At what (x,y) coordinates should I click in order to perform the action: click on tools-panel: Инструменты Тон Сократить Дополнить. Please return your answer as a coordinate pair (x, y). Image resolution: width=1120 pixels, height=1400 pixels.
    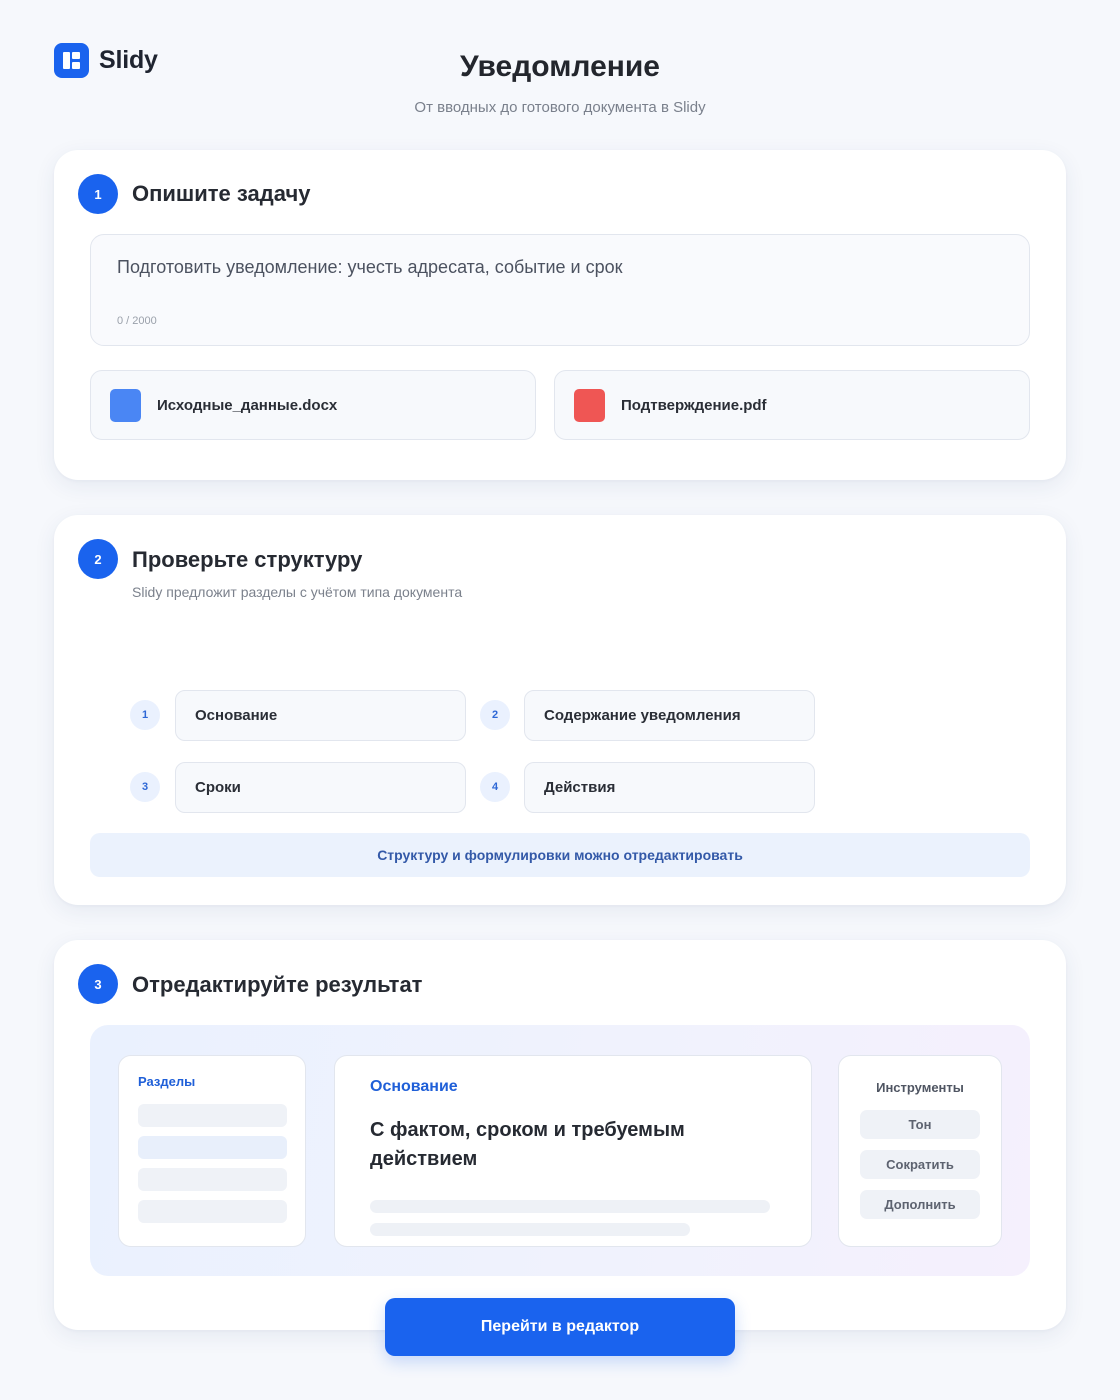
    Looking at the image, I should click on (920, 1151).